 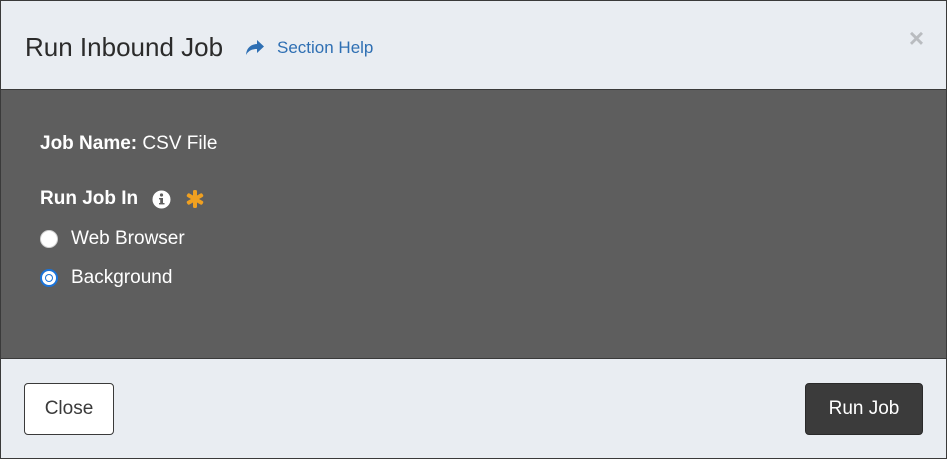 I want to click on section-help-link: Section Help, so click(x=309, y=48).